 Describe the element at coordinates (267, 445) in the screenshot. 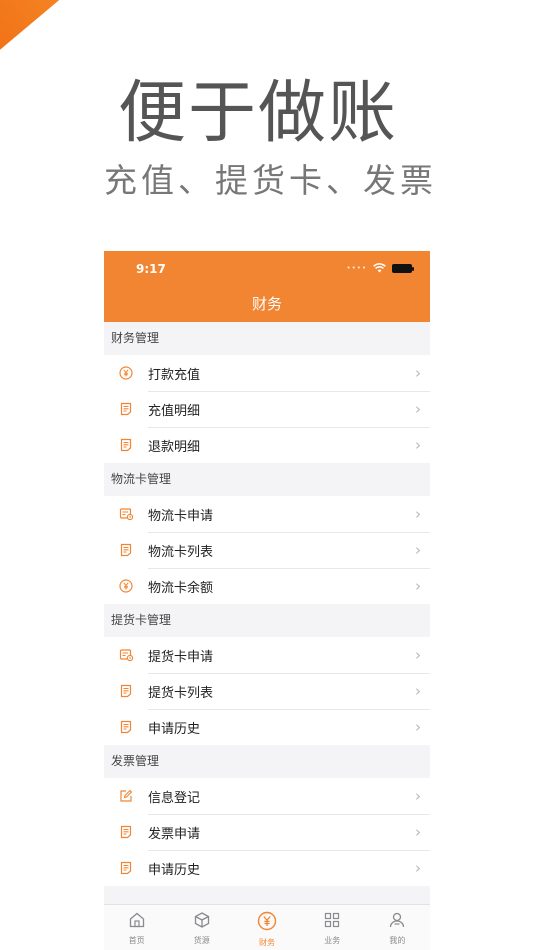

I see `menu-row: 退款明细 ›` at that location.